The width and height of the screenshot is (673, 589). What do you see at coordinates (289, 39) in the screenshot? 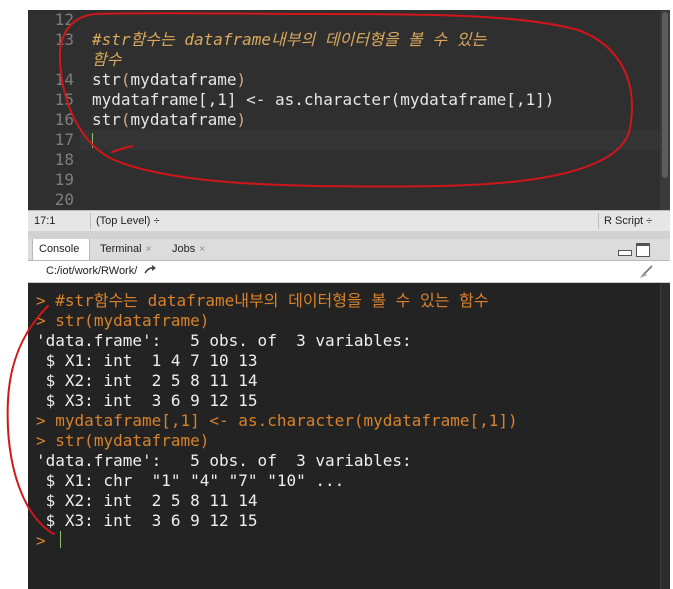
I see `code-comment-line: #str함수는 dataframe내부의 데이터형을 볼 수 있는` at bounding box center [289, 39].